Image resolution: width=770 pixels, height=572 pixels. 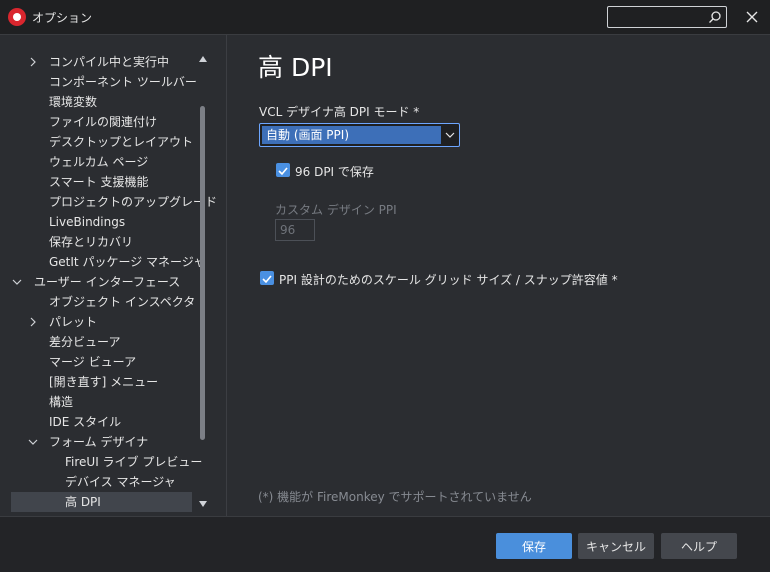 I want to click on sidebar-item-label: コンポーネント ツールバー, so click(x=123, y=82).